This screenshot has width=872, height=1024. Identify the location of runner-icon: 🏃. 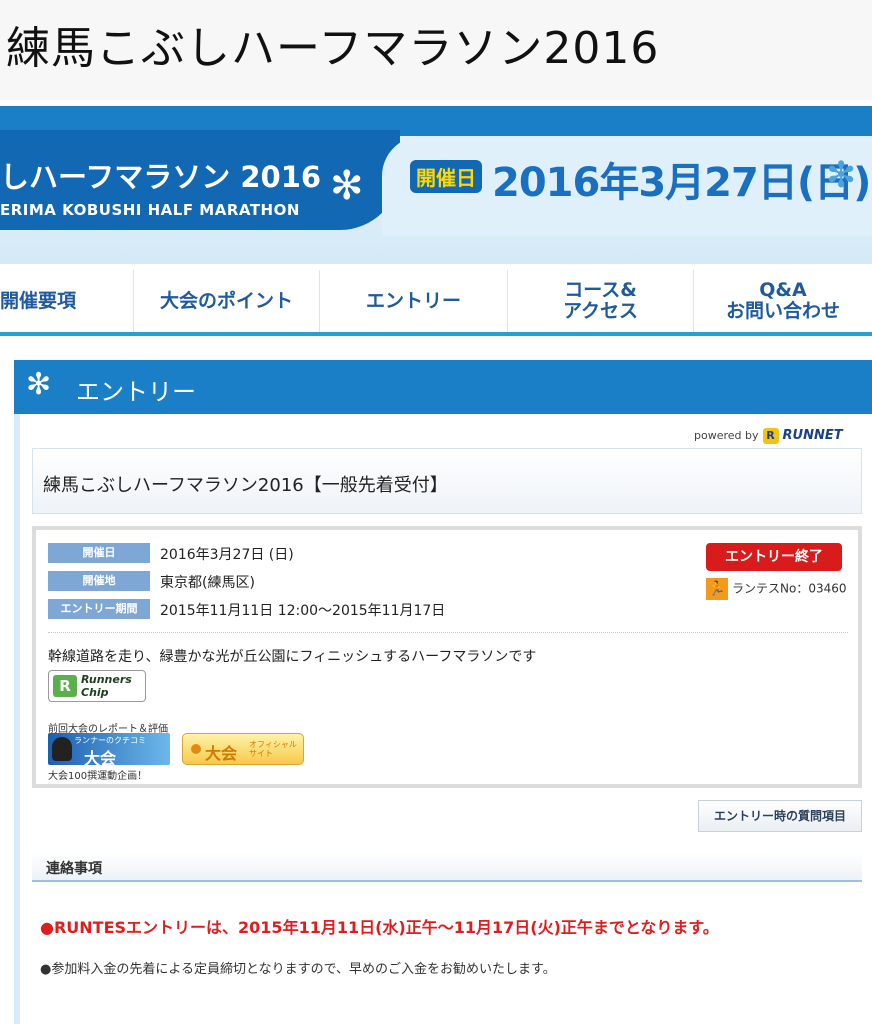
(717, 589).